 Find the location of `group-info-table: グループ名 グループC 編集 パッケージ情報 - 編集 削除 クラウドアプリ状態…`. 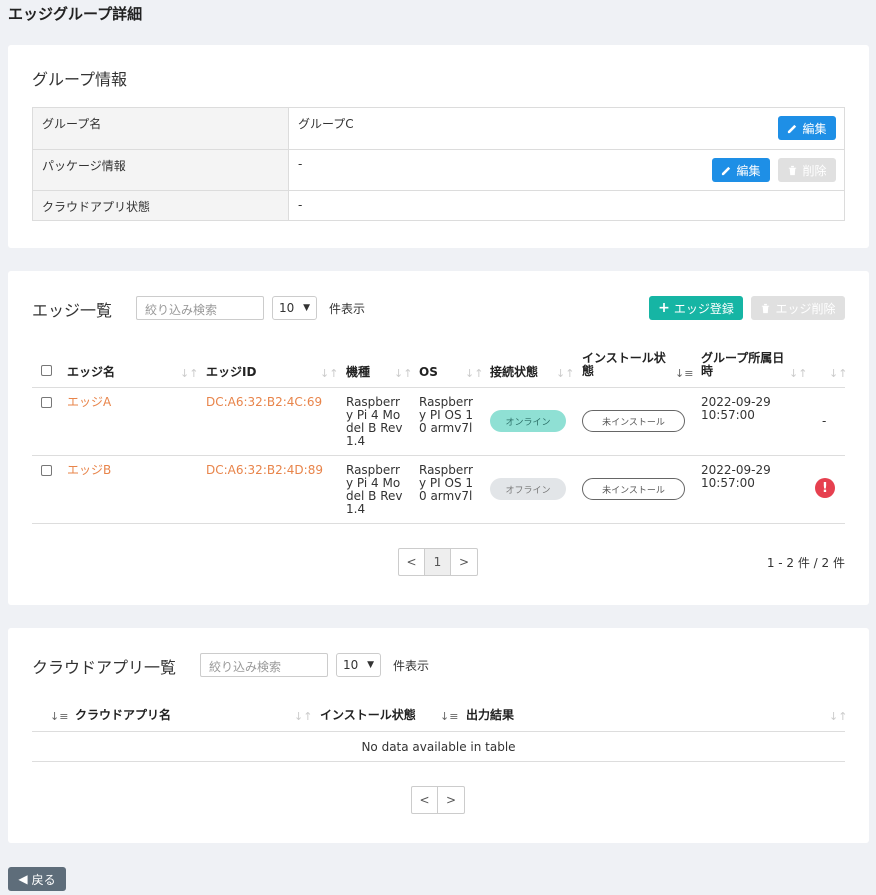

group-info-table: グループ名 グループC 編集 パッケージ情報 - 編集 削除 クラウドアプリ状態… is located at coordinates (438, 164).